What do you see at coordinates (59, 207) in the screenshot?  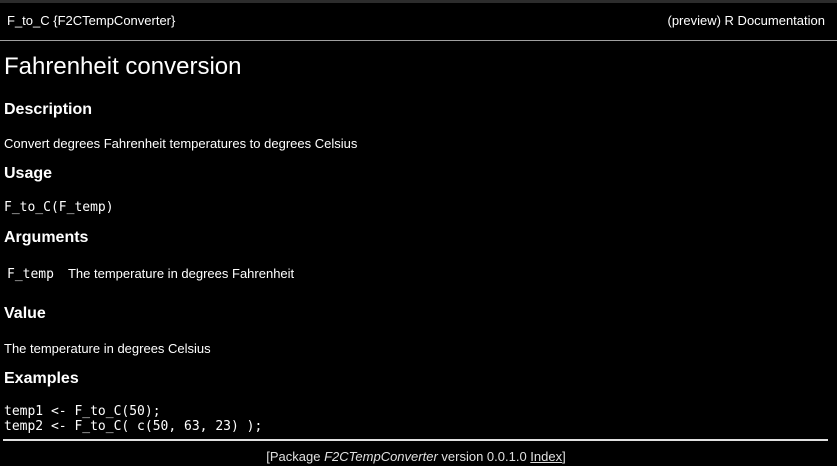 I see `usage-code: F_to_C(F_temp)` at bounding box center [59, 207].